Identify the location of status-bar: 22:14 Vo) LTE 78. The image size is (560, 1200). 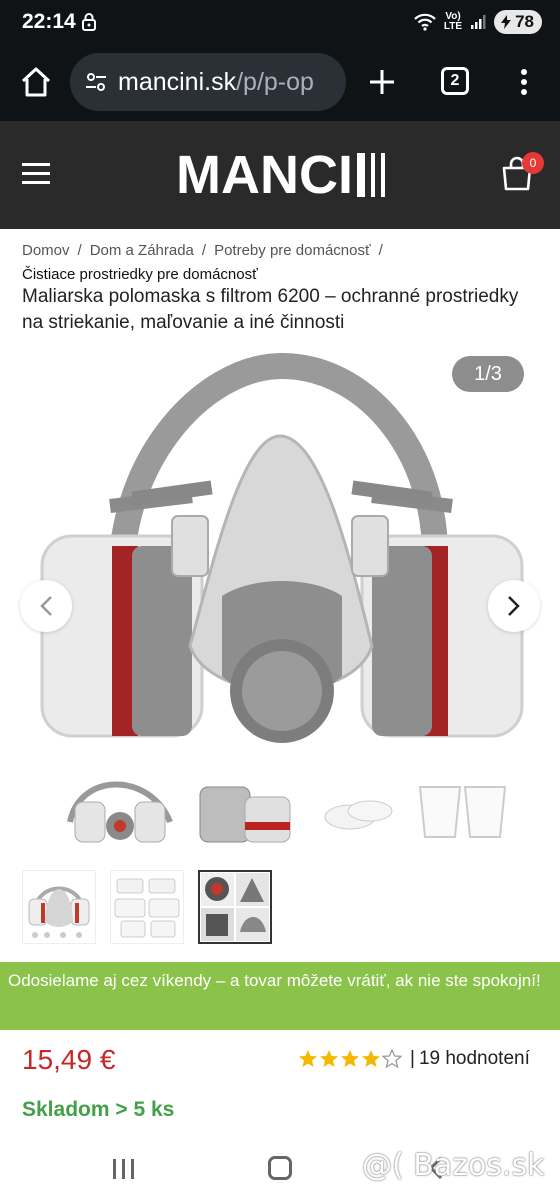
(280, 23).